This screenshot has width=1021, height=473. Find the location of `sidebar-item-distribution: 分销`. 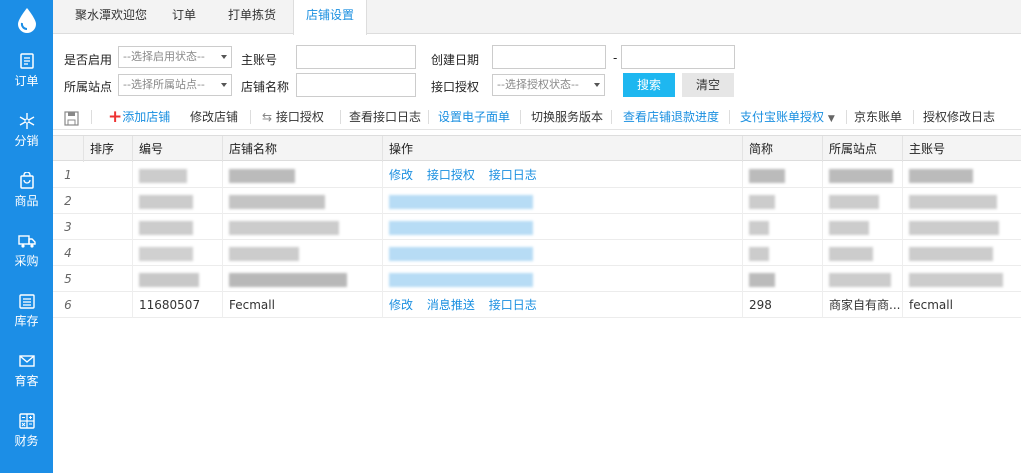

sidebar-item-distribution: 分销 is located at coordinates (26, 130).